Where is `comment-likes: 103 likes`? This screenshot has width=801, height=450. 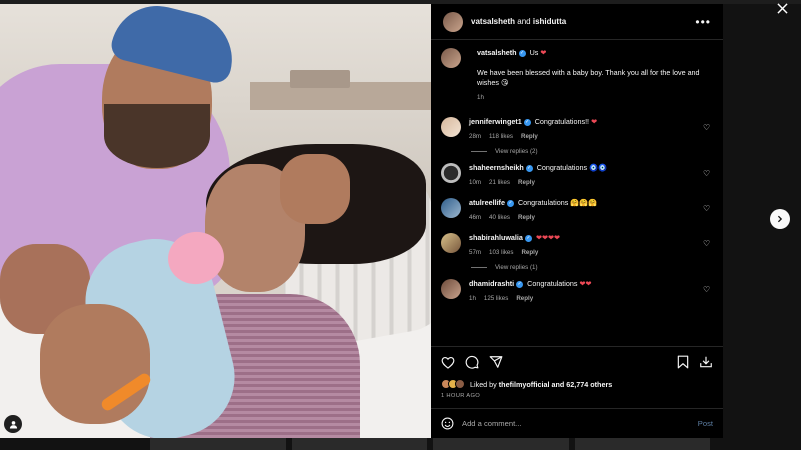 comment-likes: 103 likes is located at coordinates (501, 253).